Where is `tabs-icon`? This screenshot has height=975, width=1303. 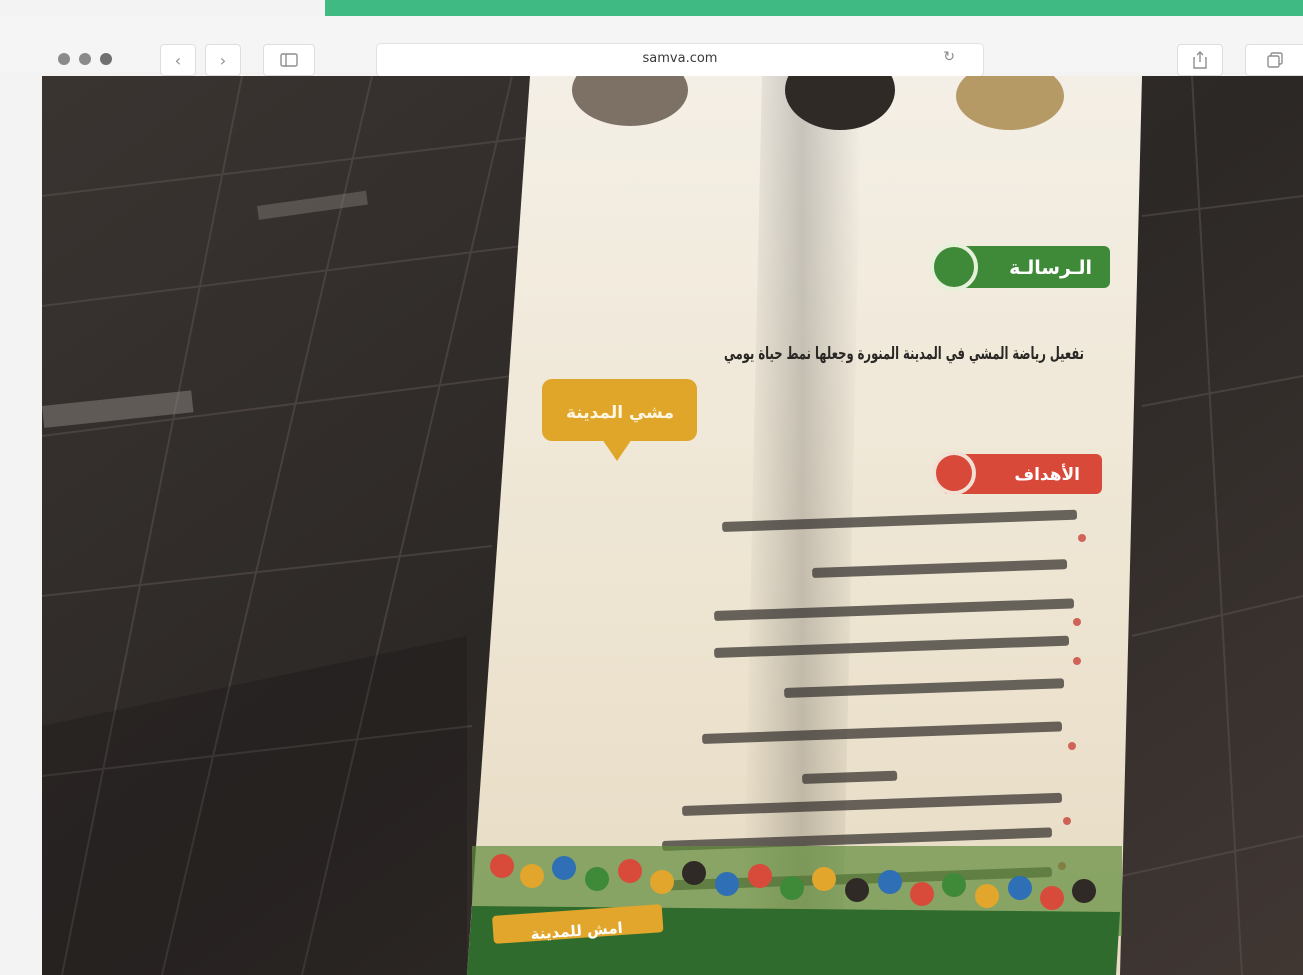 tabs-icon is located at coordinates (1275, 60).